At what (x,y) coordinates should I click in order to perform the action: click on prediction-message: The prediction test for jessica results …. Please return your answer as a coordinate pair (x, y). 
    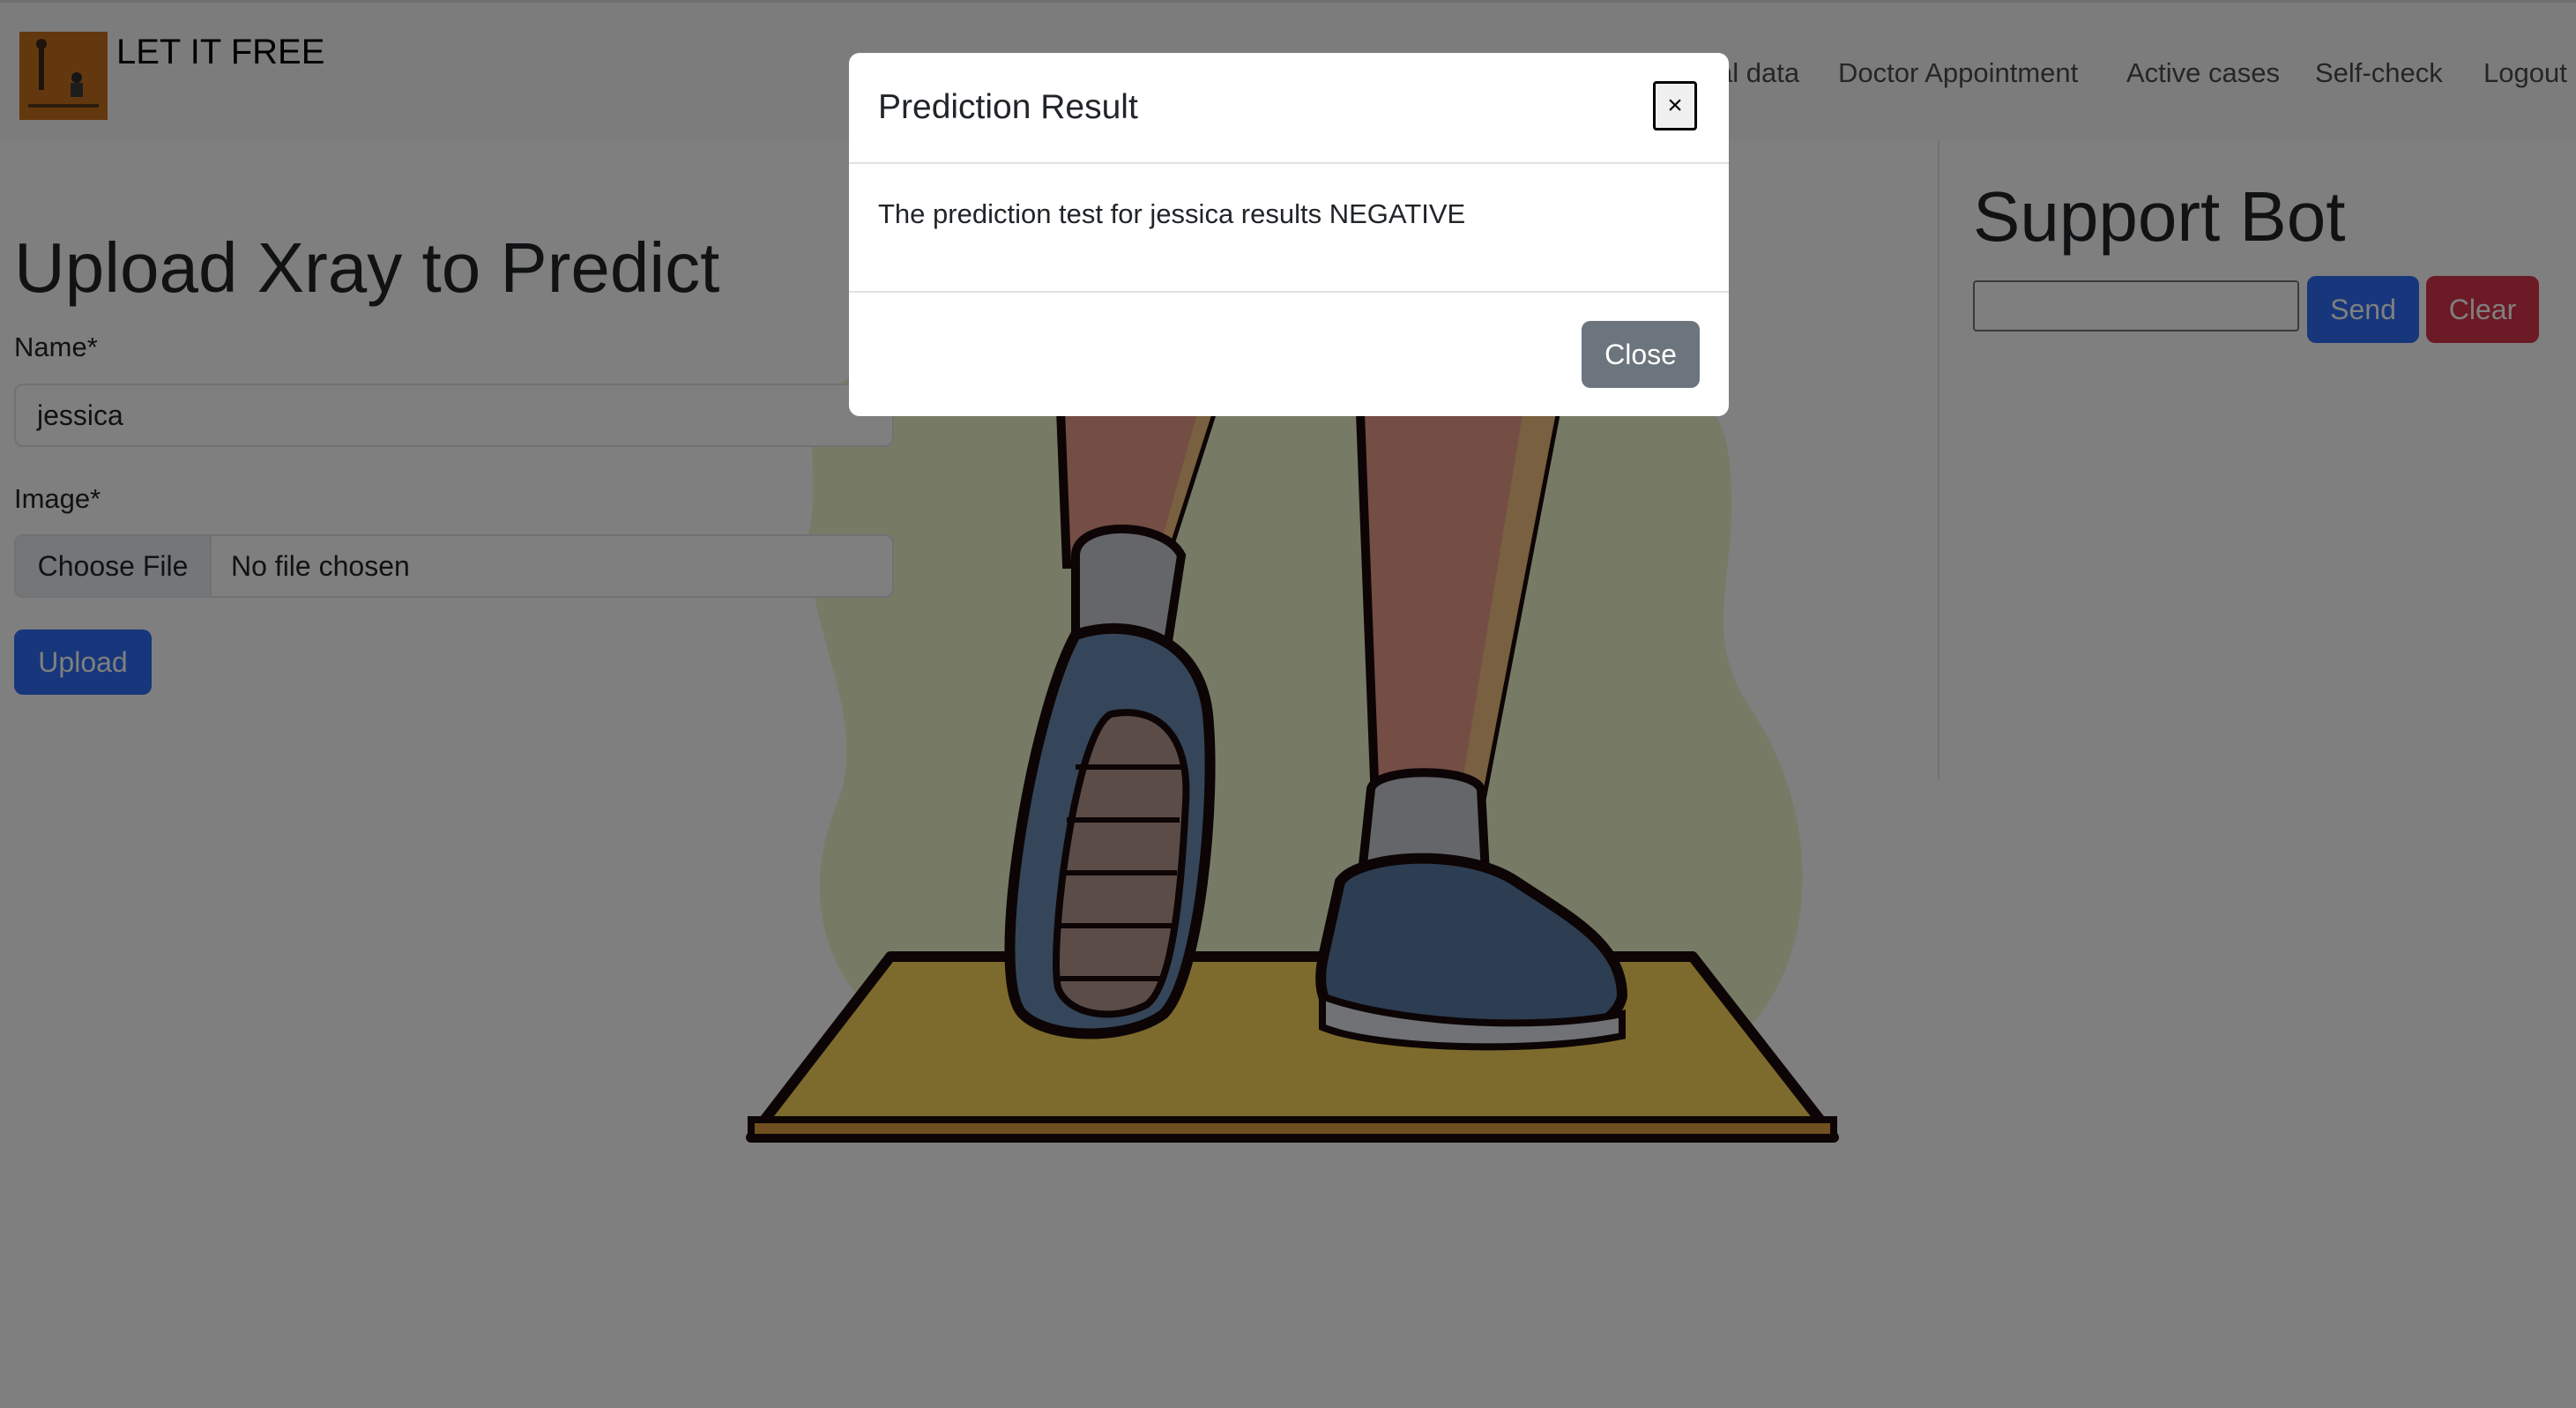
    Looking at the image, I should click on (1172, 213).